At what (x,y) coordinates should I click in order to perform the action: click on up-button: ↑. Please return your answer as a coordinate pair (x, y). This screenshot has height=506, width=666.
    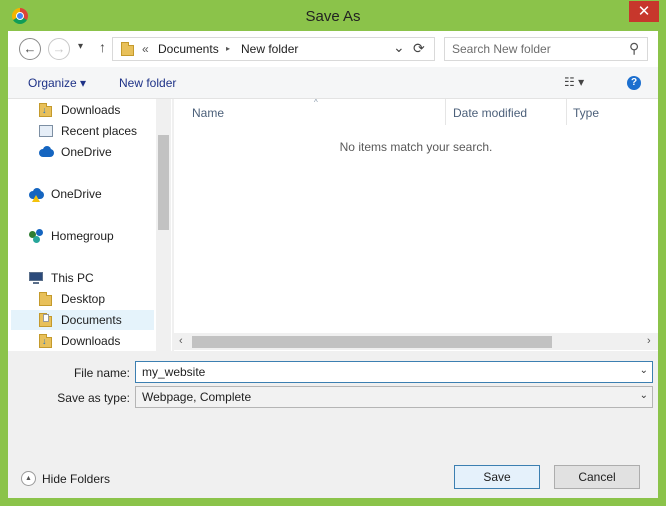
    Looking at the image, I should click on (102, 47).